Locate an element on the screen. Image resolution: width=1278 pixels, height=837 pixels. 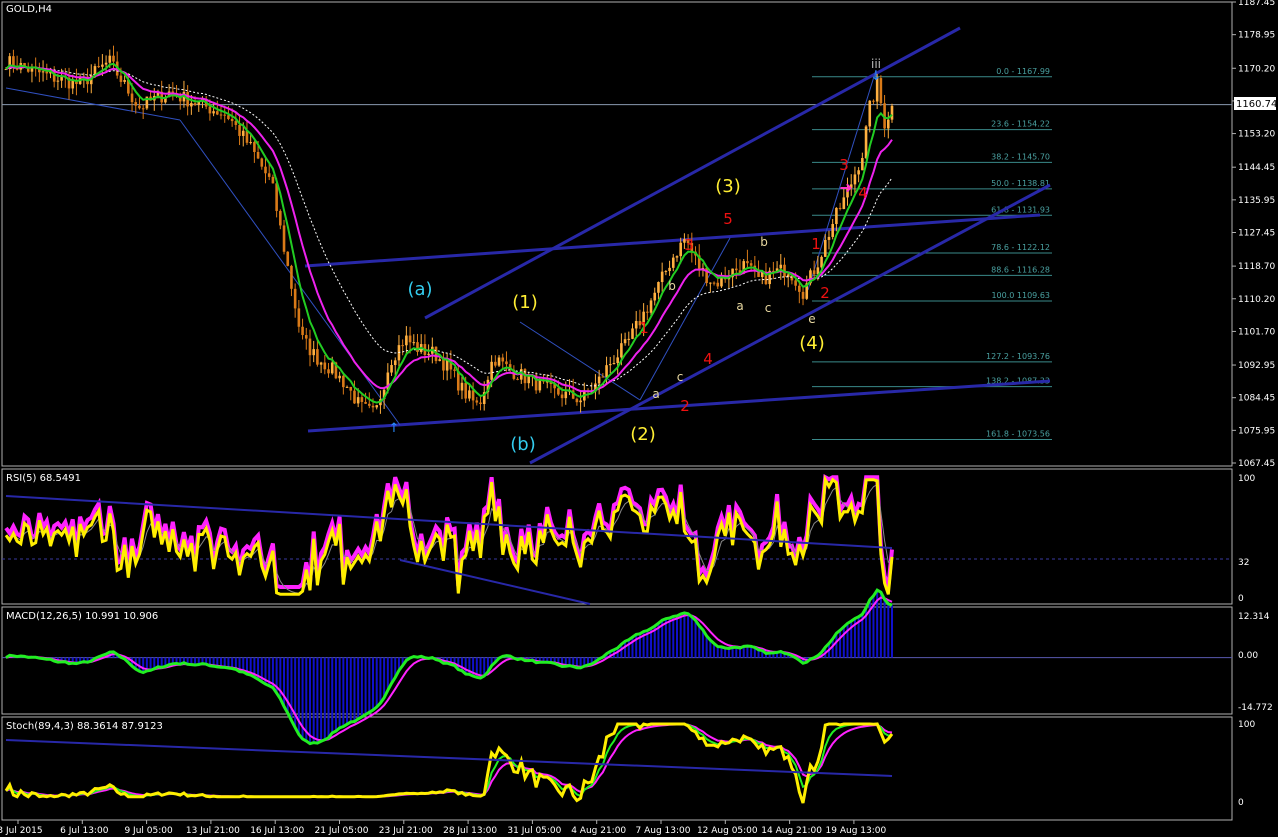
price-tick-label: 1101.70 is located at coordinates (1256, 332).